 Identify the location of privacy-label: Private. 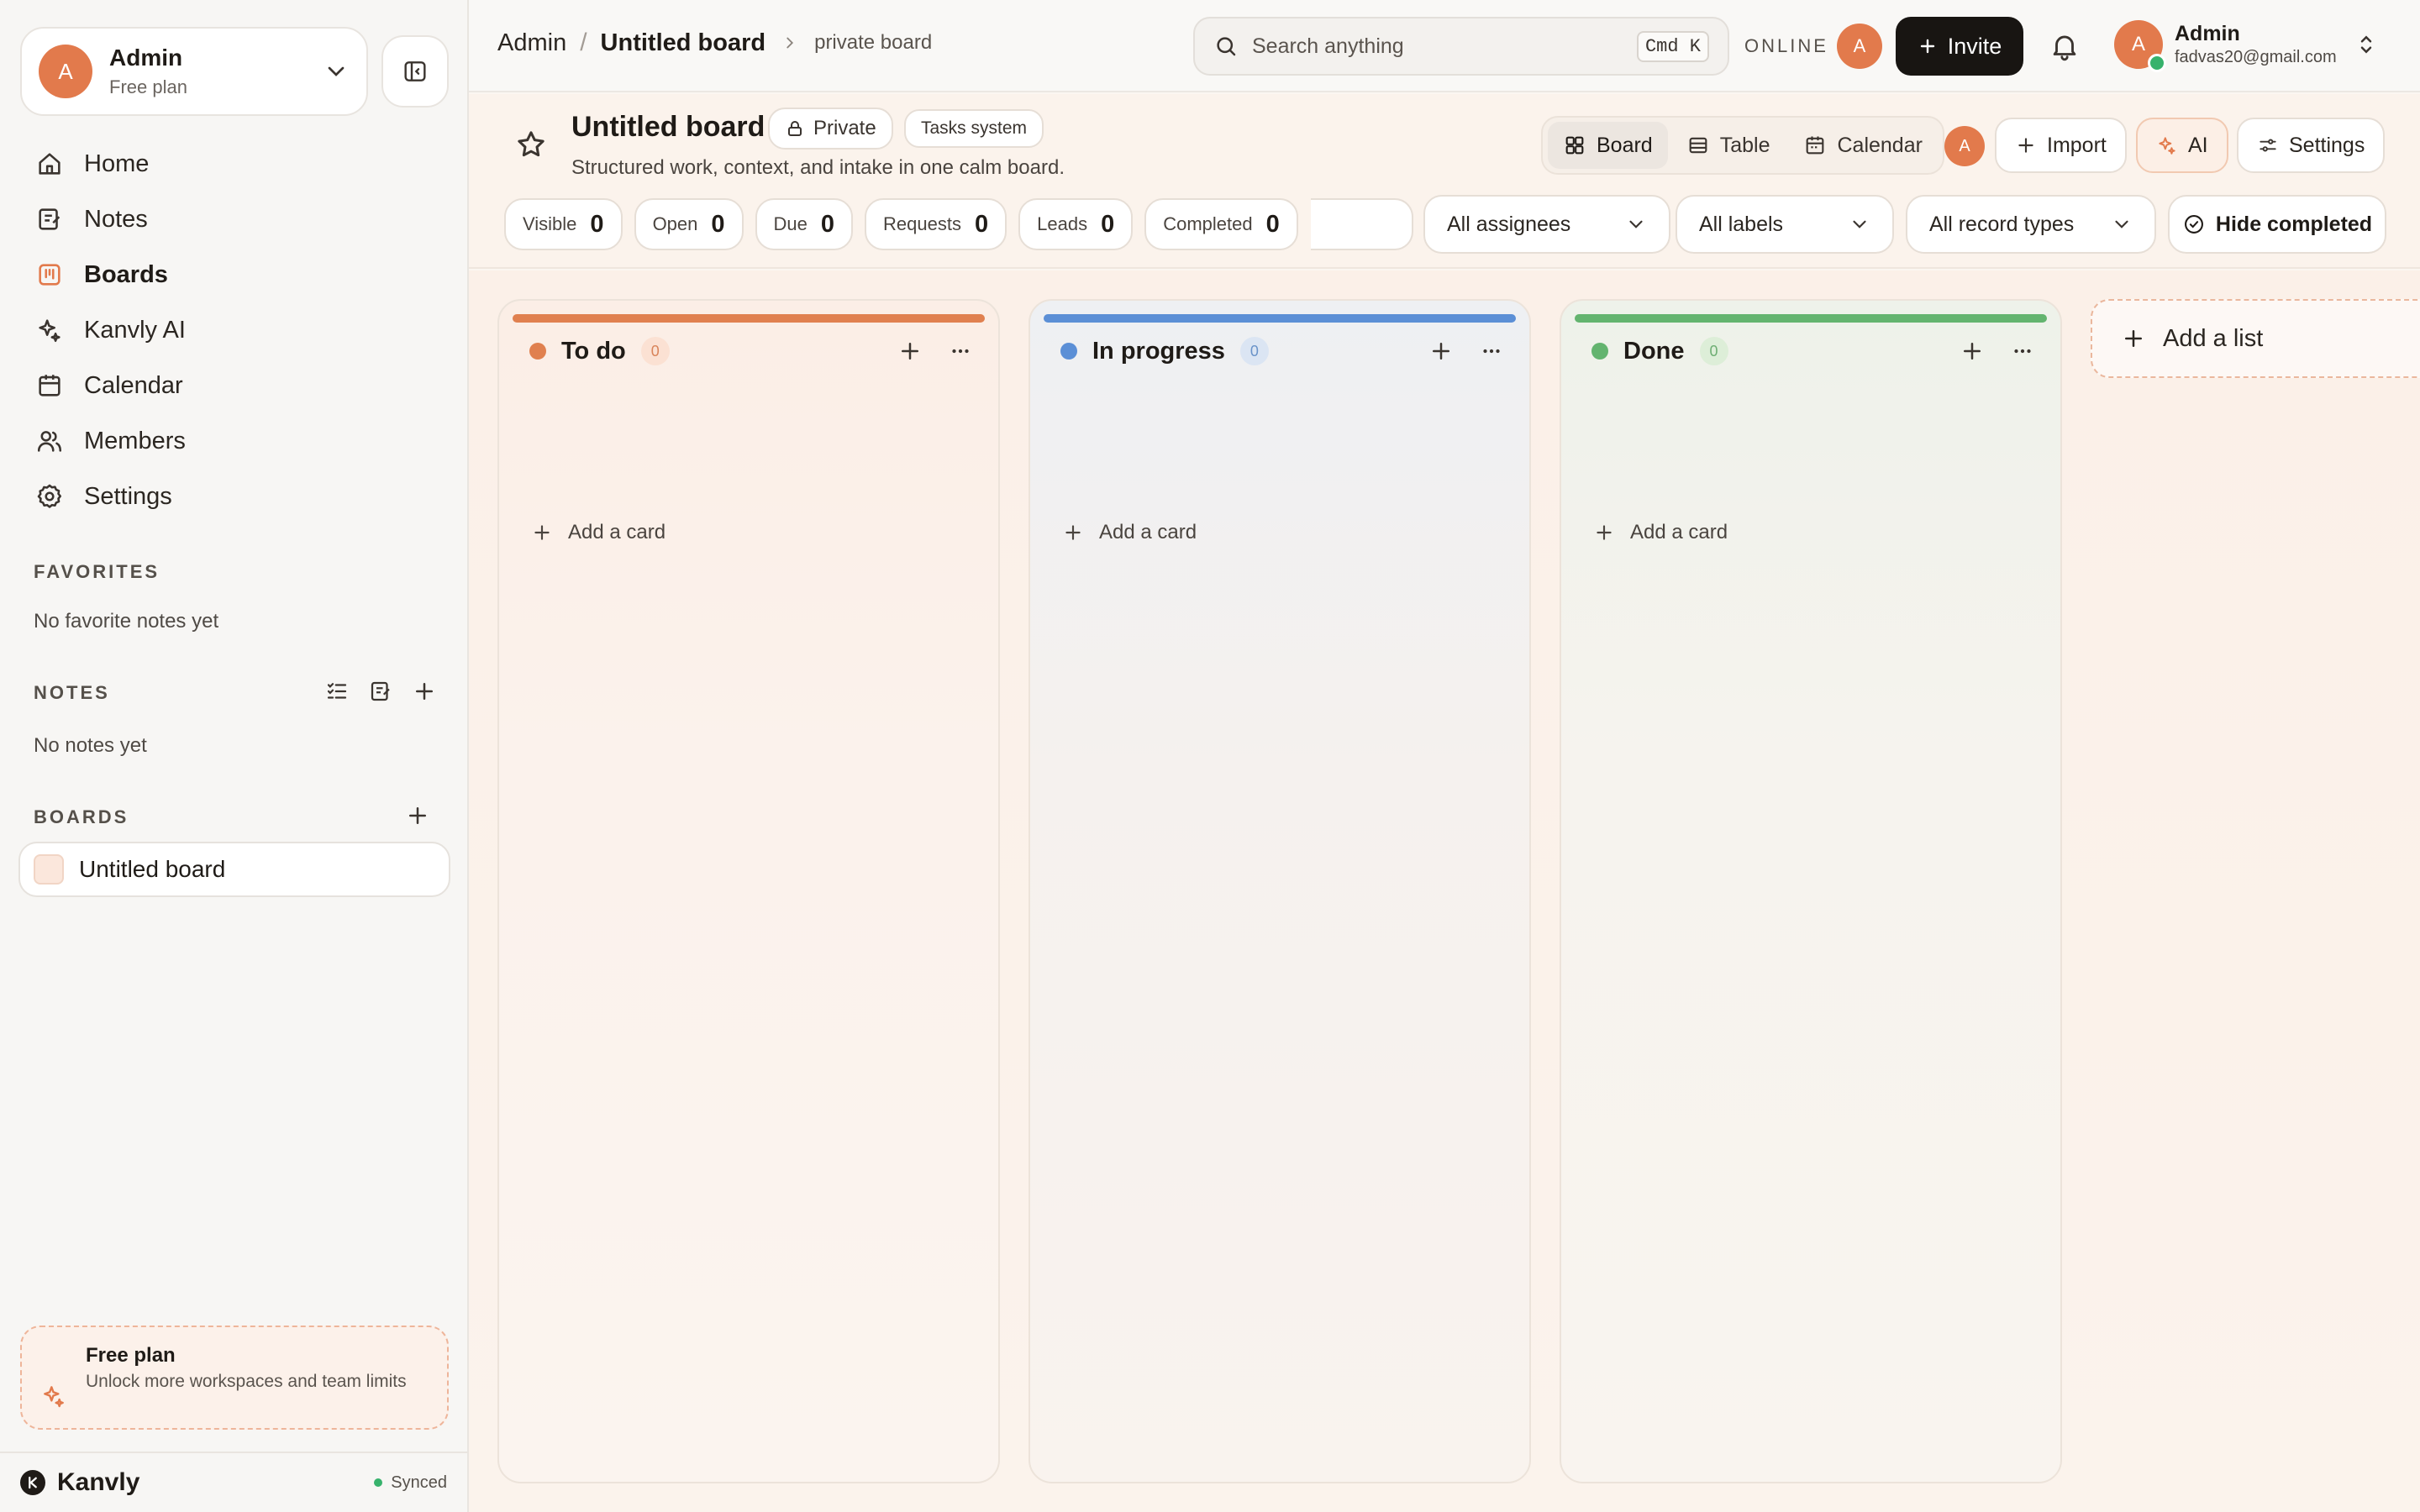
(844, 128).